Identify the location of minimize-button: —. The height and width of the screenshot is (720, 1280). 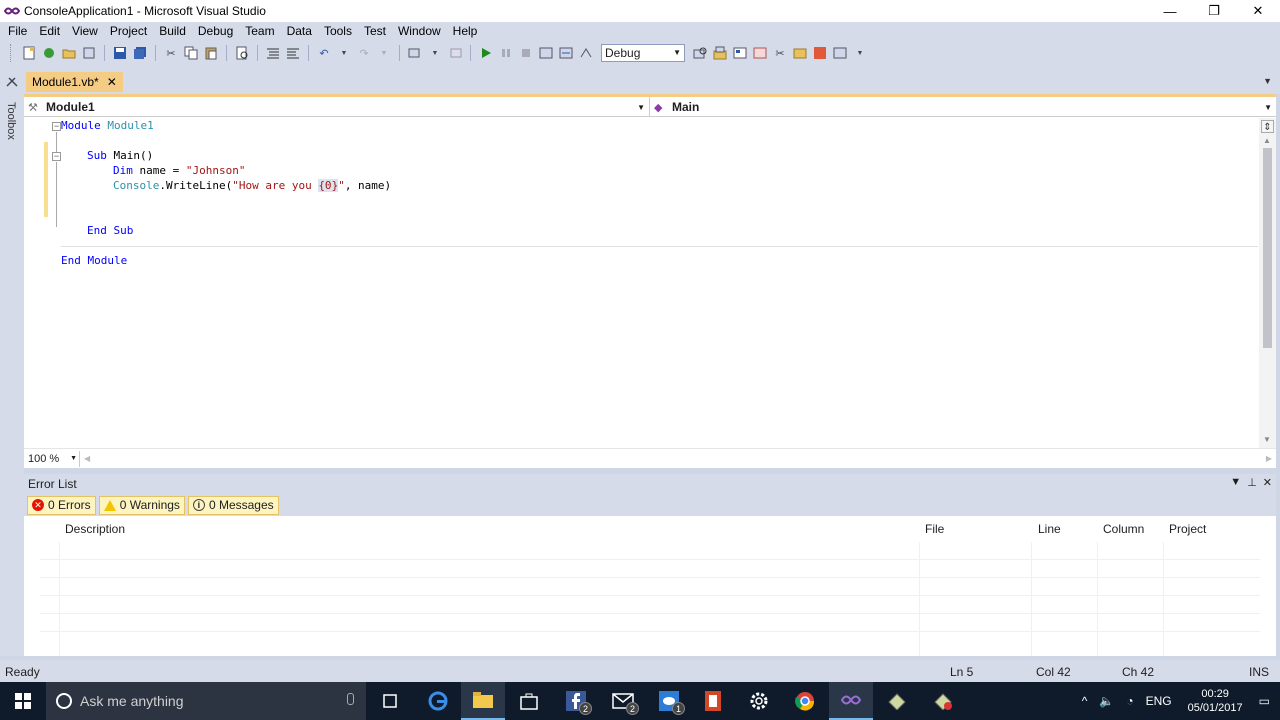
(1170, 11).